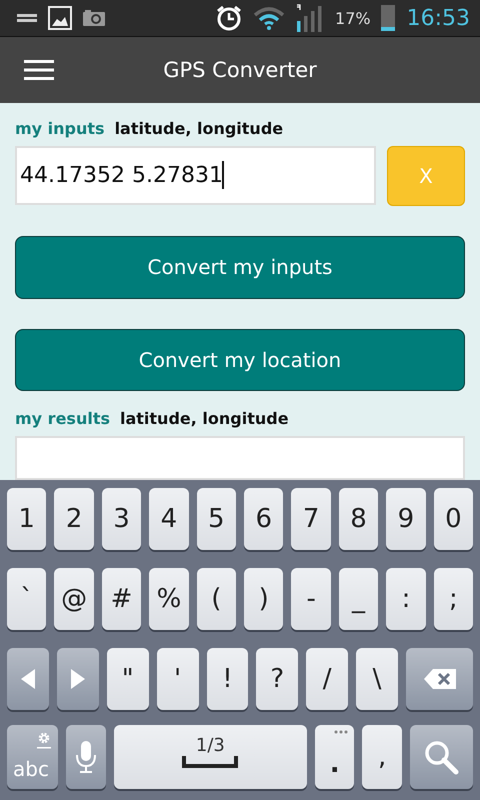 This screenshot has width=480, height=800. I want to click on more-dots-icon, so click(341, 732).